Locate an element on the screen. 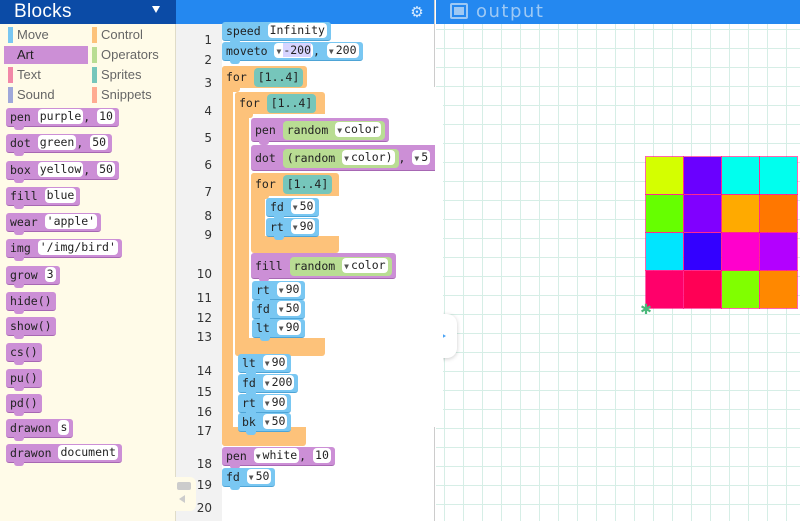 This screenshot has width=800, height=521. palette-block-grow: grow 3 is located at coordinates (33, 277).